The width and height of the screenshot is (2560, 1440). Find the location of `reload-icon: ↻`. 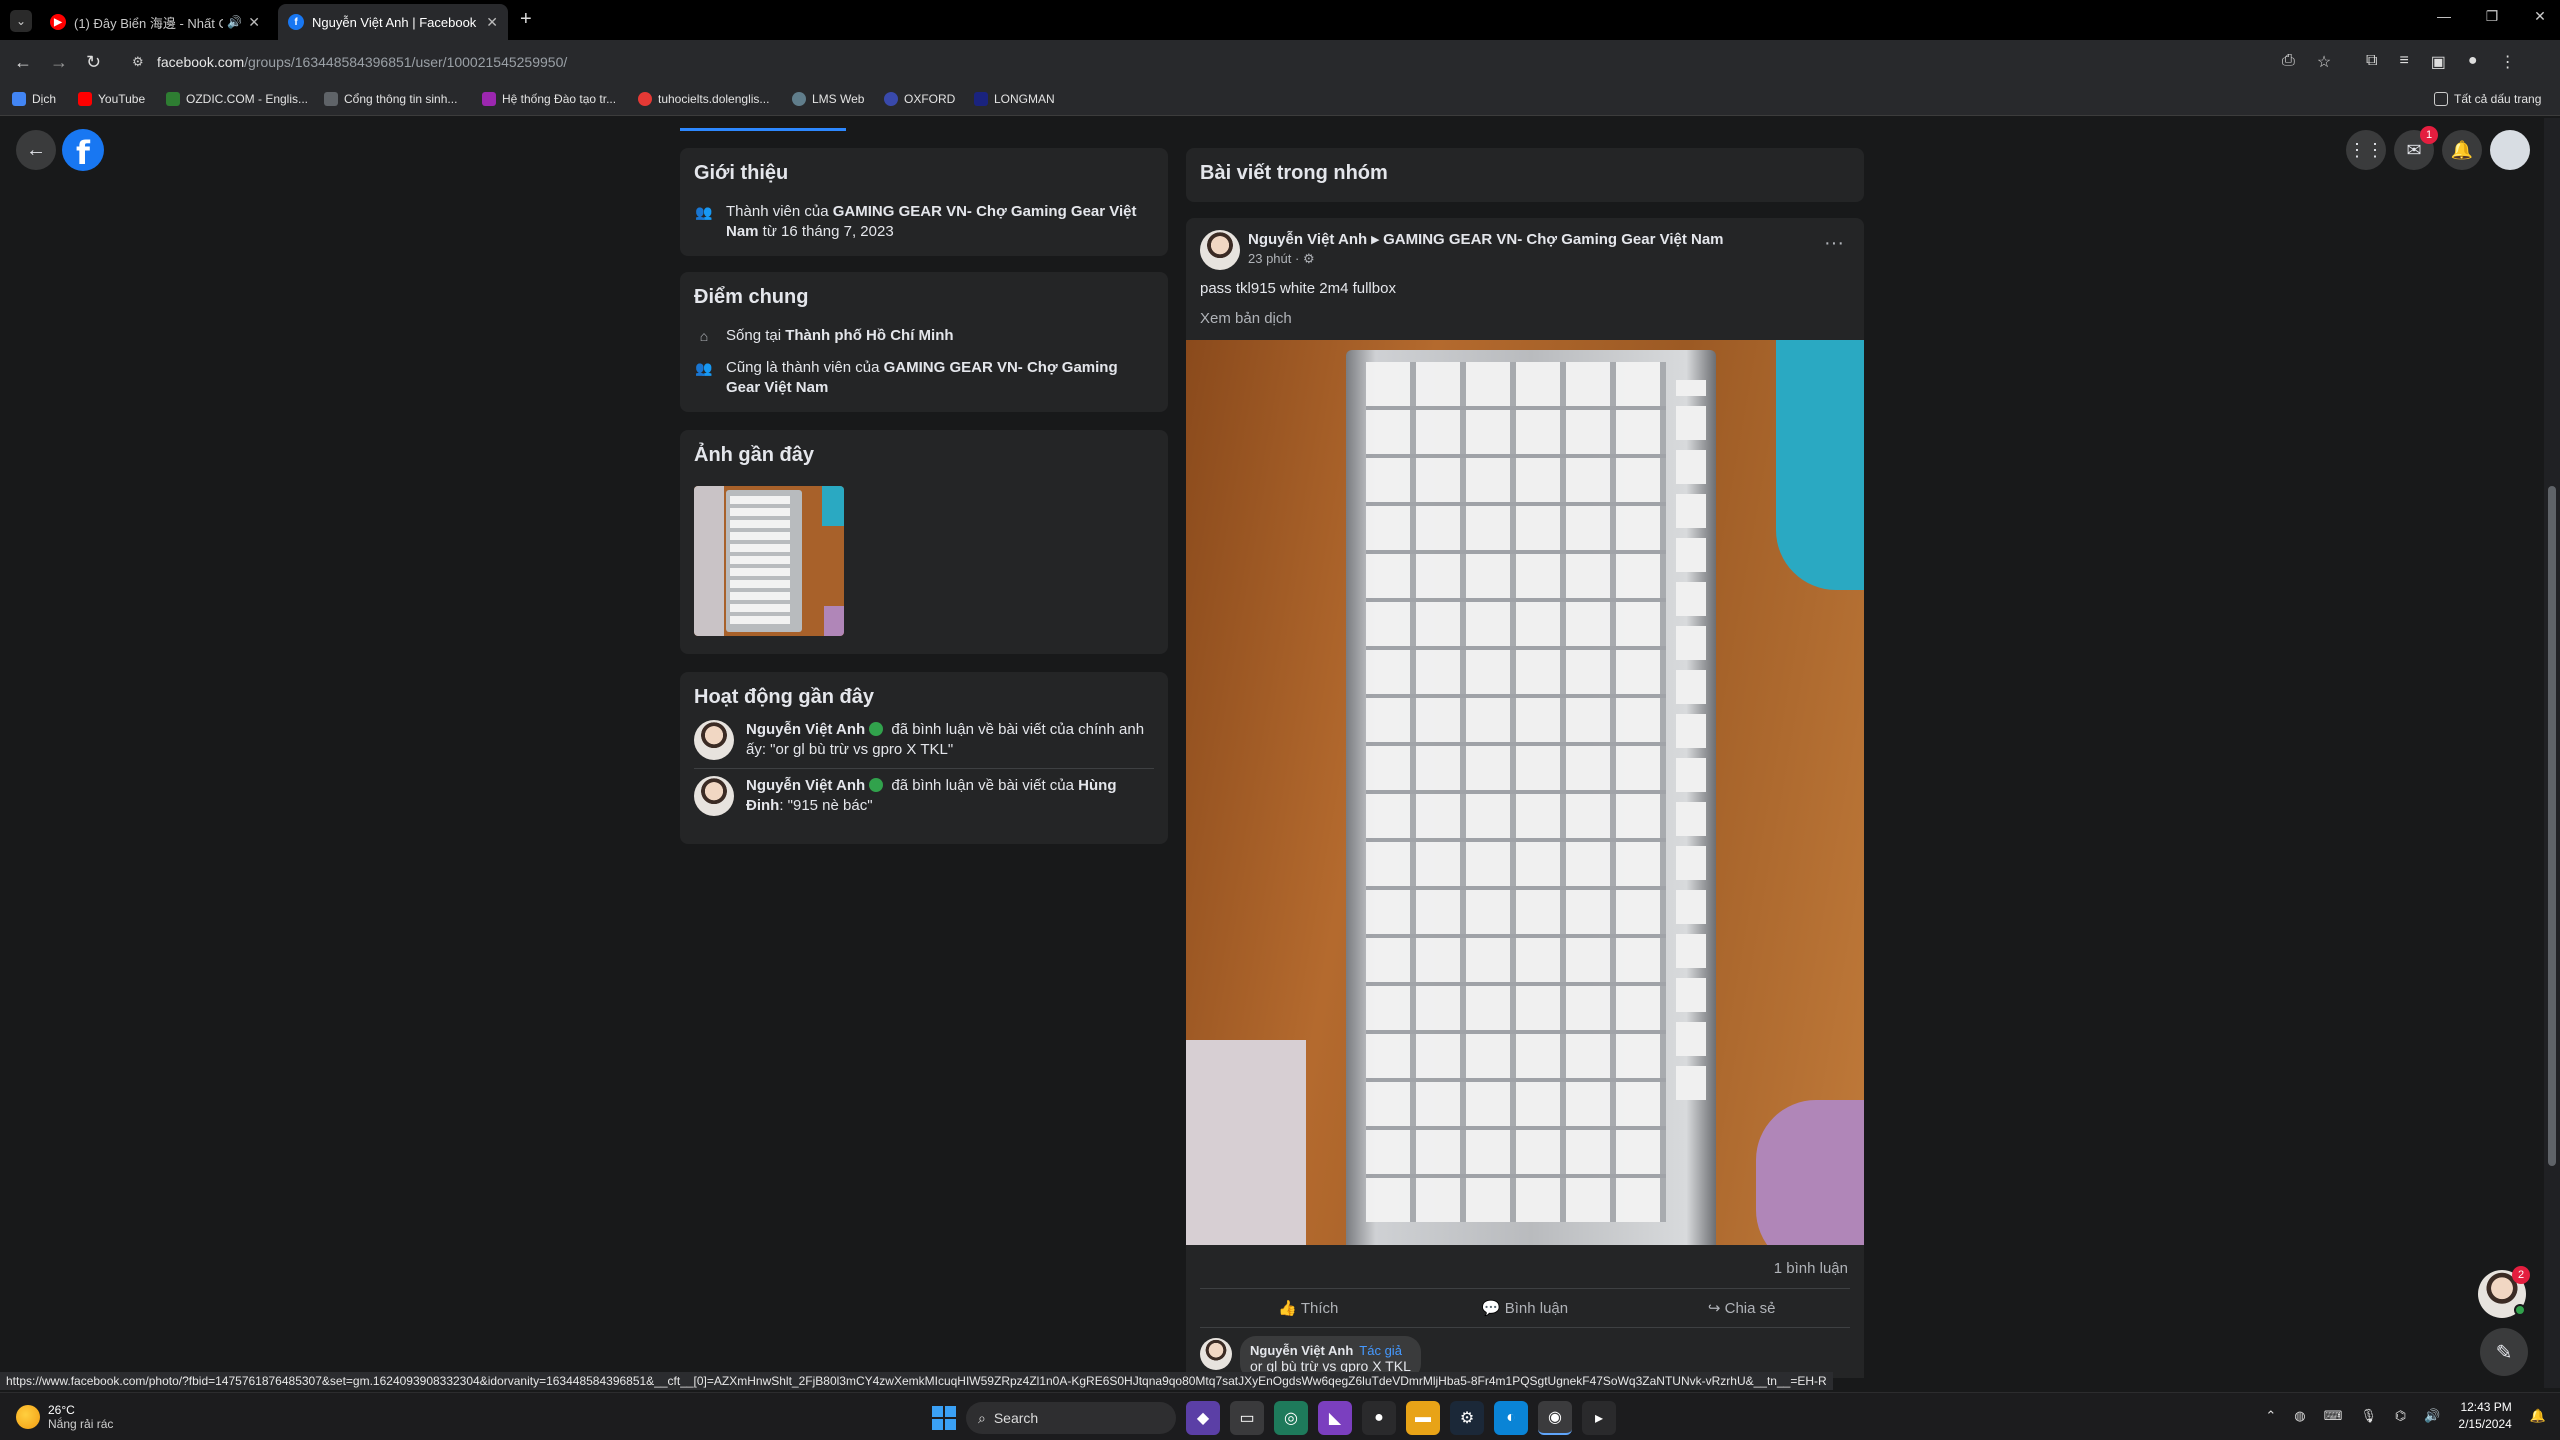

reload-icon: ↻ is located at coordinates (93, 62).